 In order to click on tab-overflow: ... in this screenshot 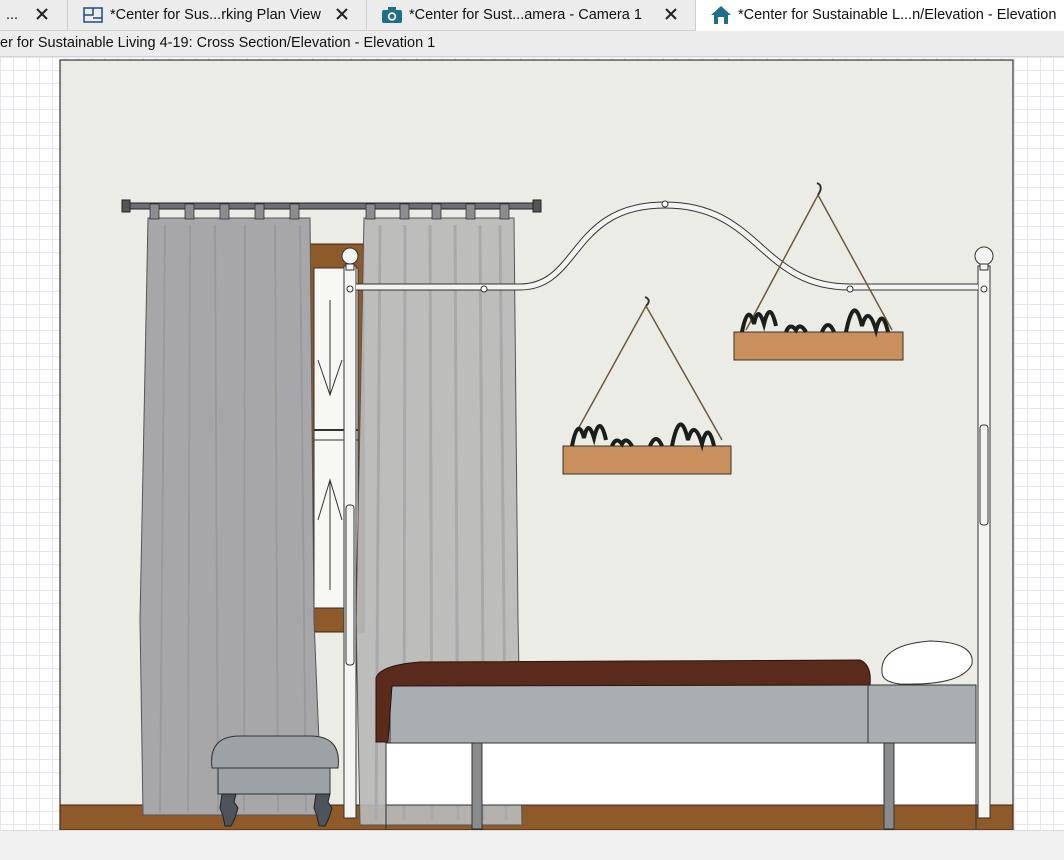, I will do `click(34, 15)`.